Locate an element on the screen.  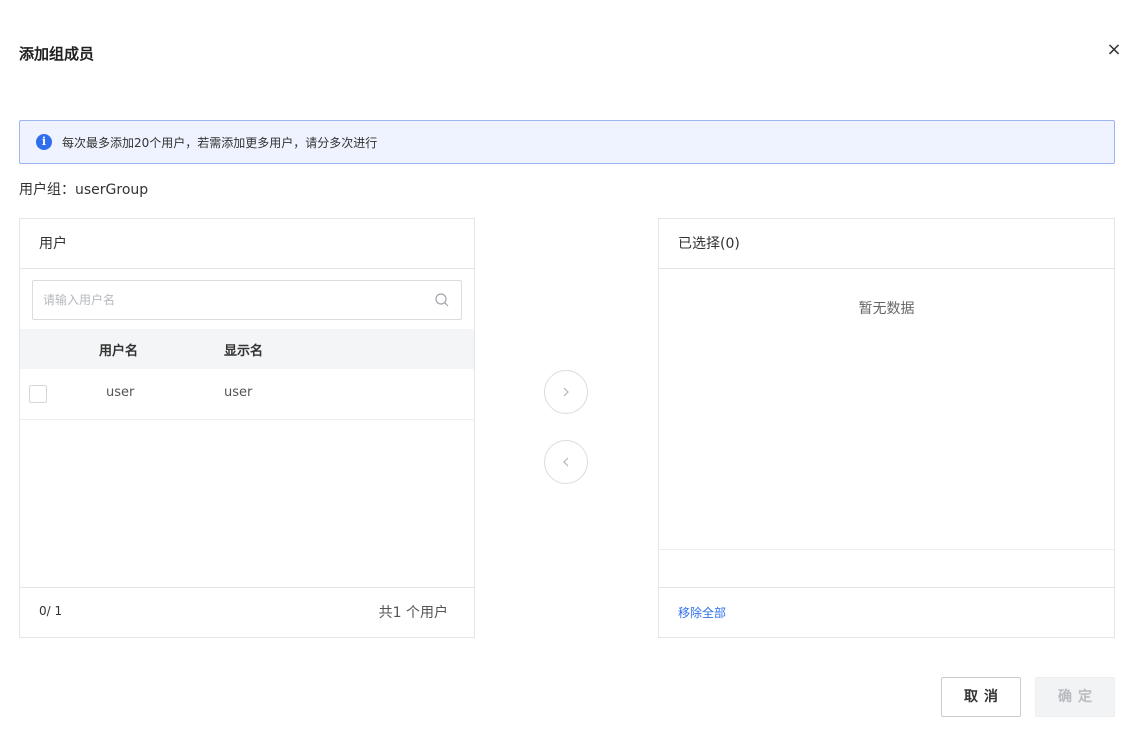
user-group-label: 用户组：userGroup is located at coordinates (84, 190).